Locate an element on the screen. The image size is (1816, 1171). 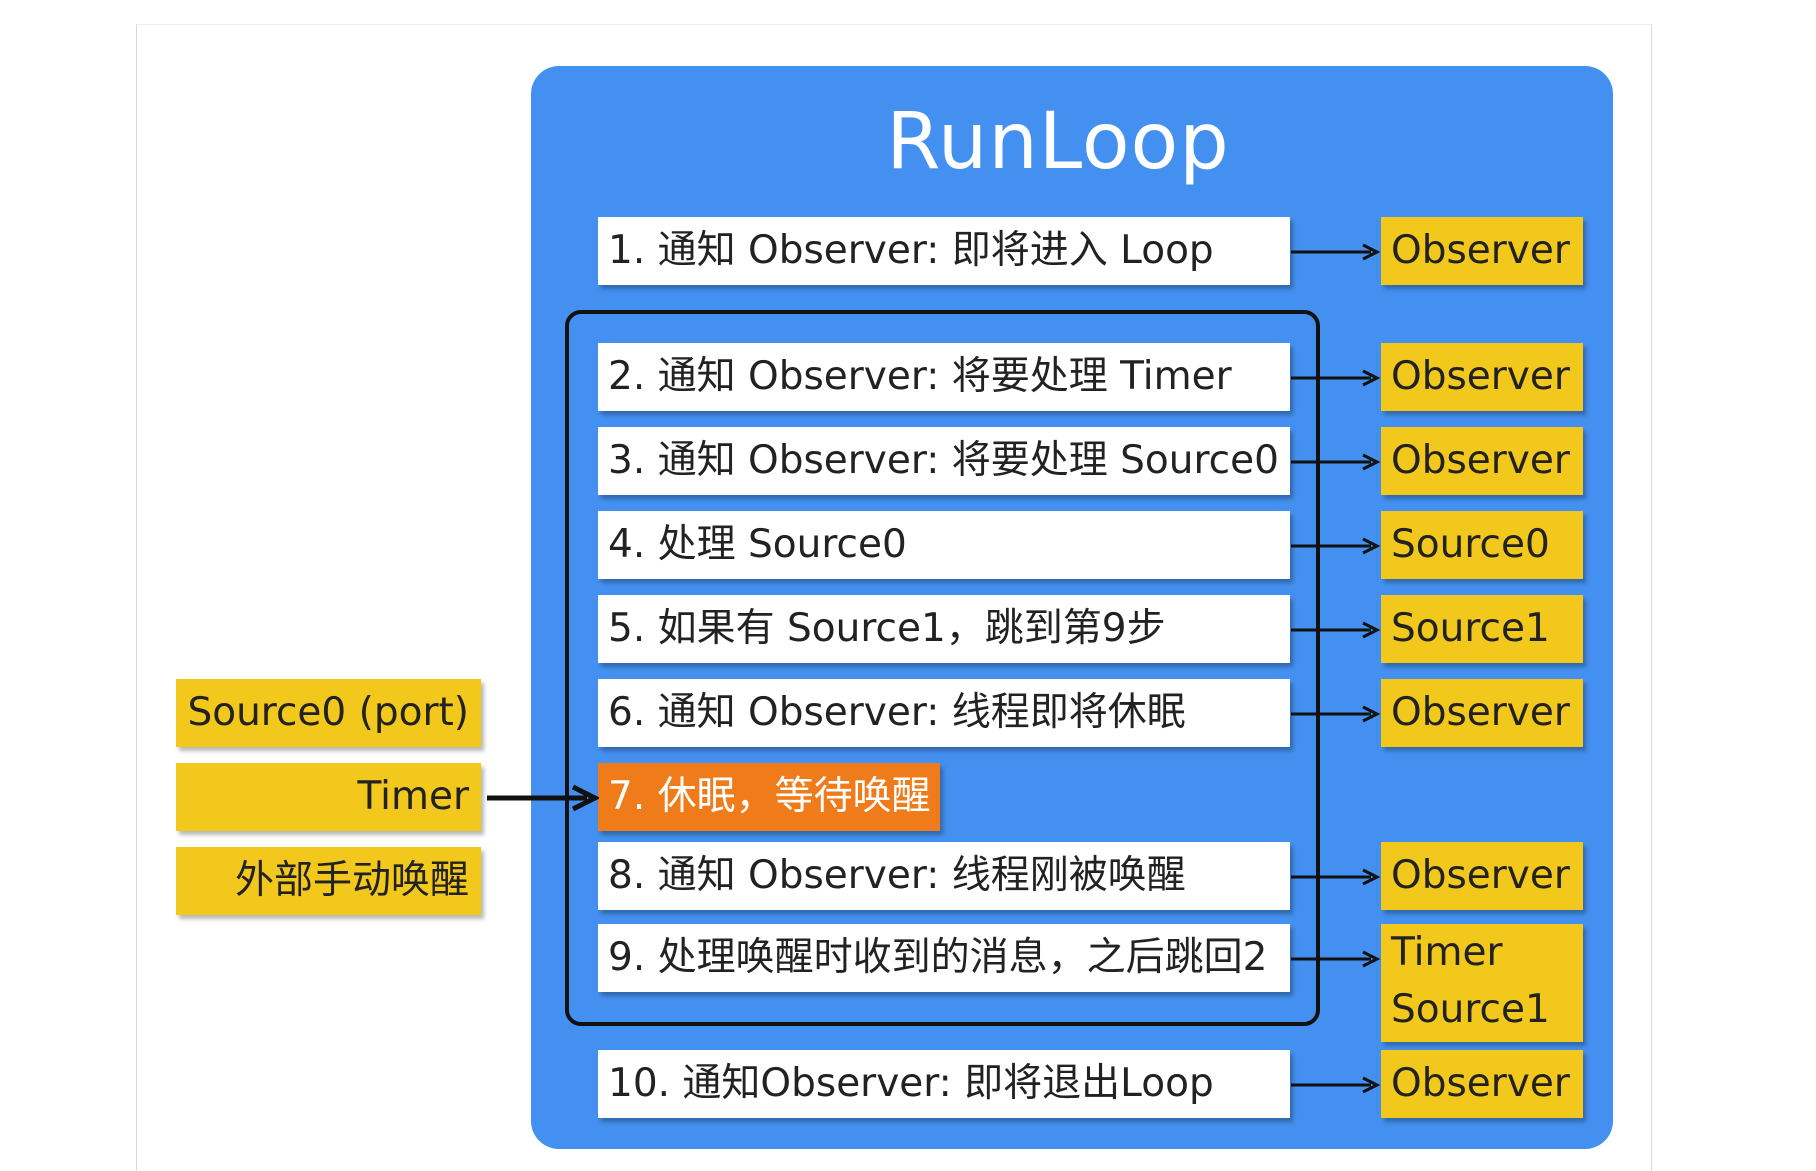
target-step-6: Observer is located at coordinates (1482, 713).